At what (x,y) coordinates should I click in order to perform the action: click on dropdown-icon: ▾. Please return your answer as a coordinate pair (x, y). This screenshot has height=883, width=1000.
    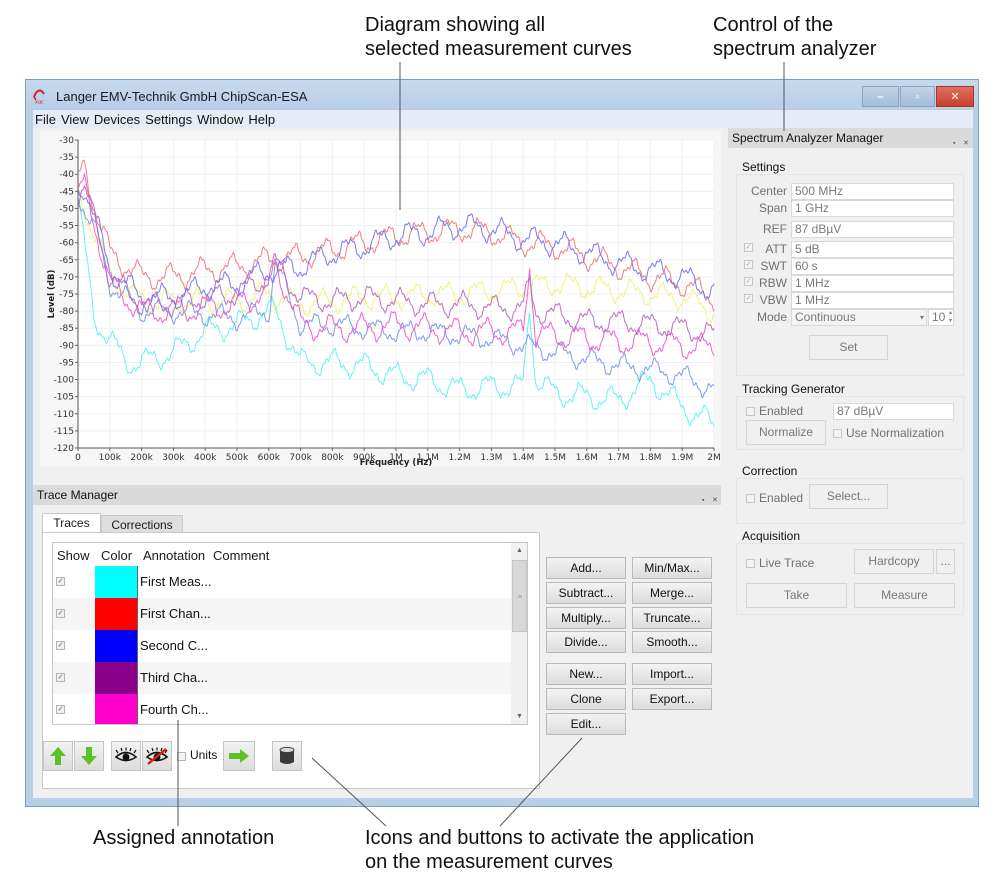
    Looking at the image, I should click on (921, 317).